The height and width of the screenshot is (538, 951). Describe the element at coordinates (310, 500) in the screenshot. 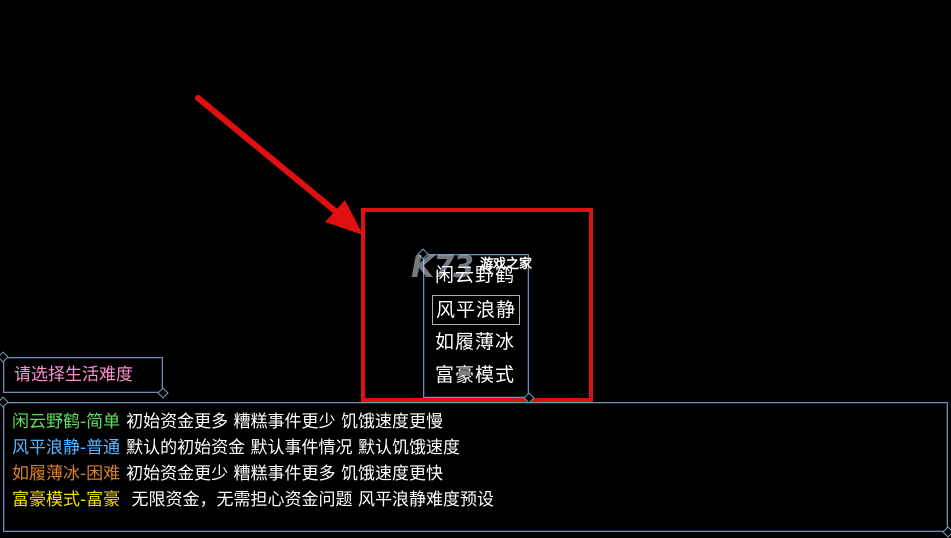

I see `mode-description: 无限资金，无需担心资金问题 风平浪静难度预设` at that location.